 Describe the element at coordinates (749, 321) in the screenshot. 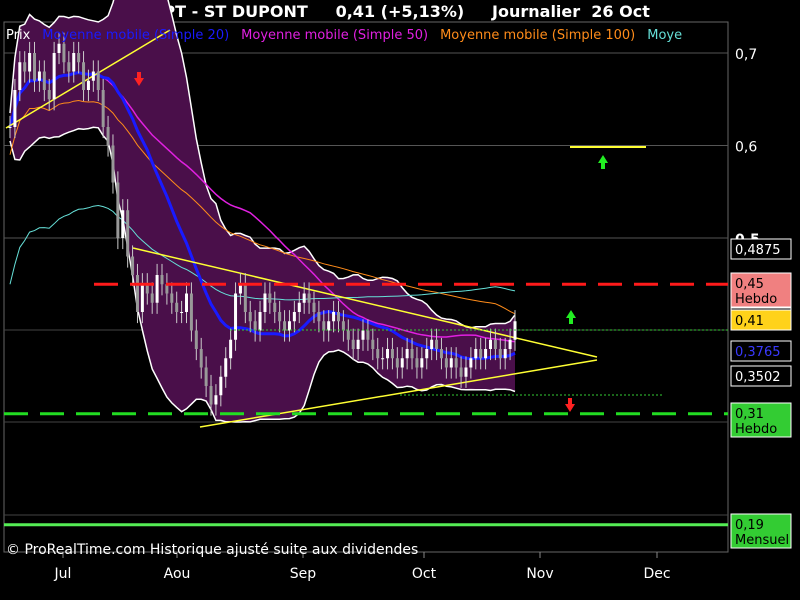

I see `price-box-label: 0,41` at that location.